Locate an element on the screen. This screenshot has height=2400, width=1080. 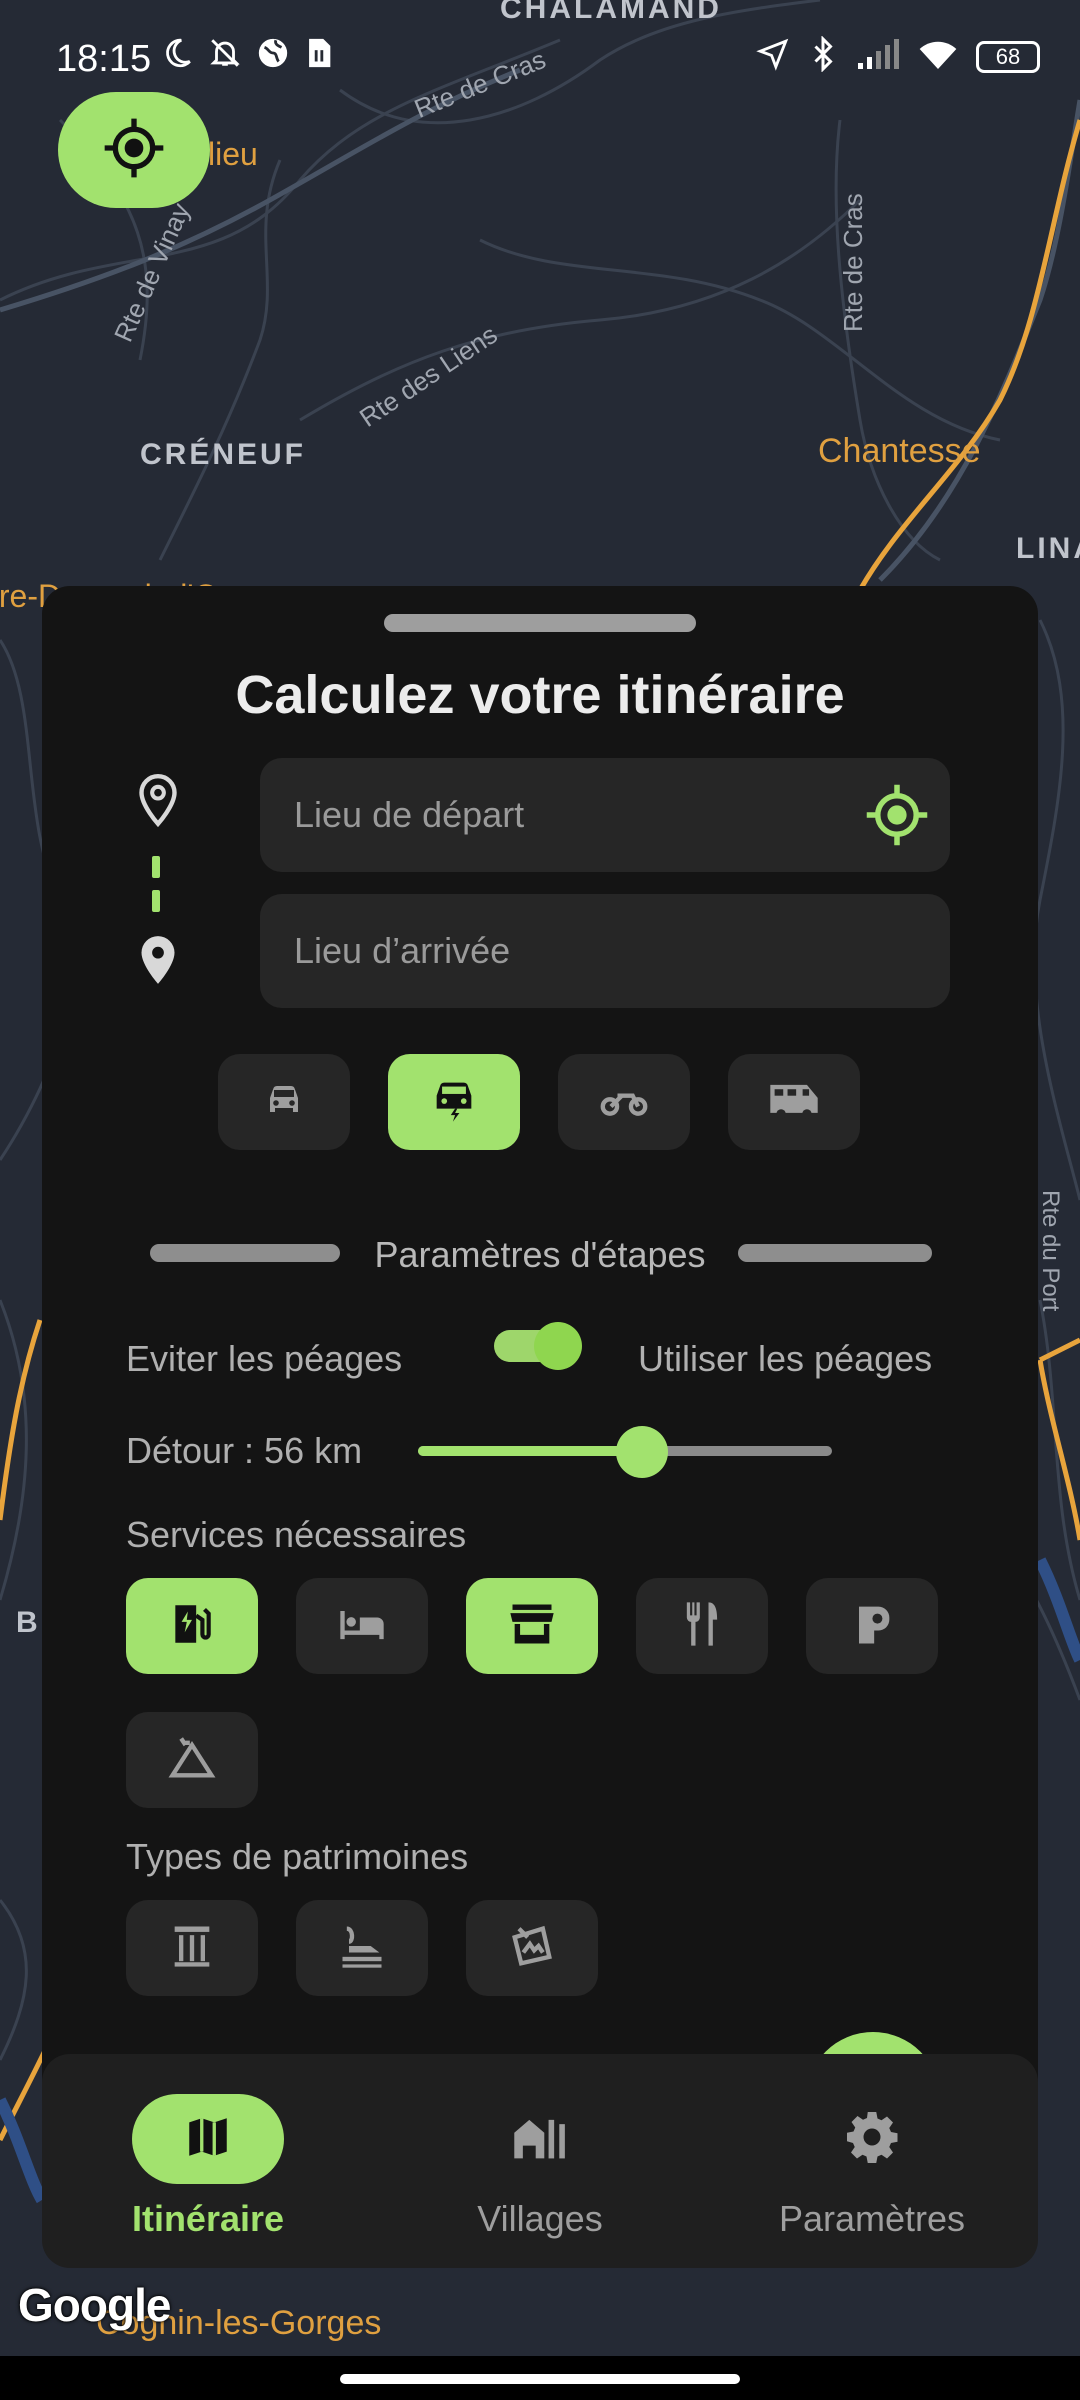
map-label-chantesse: Chantesse is located at coordinates (899, 451).